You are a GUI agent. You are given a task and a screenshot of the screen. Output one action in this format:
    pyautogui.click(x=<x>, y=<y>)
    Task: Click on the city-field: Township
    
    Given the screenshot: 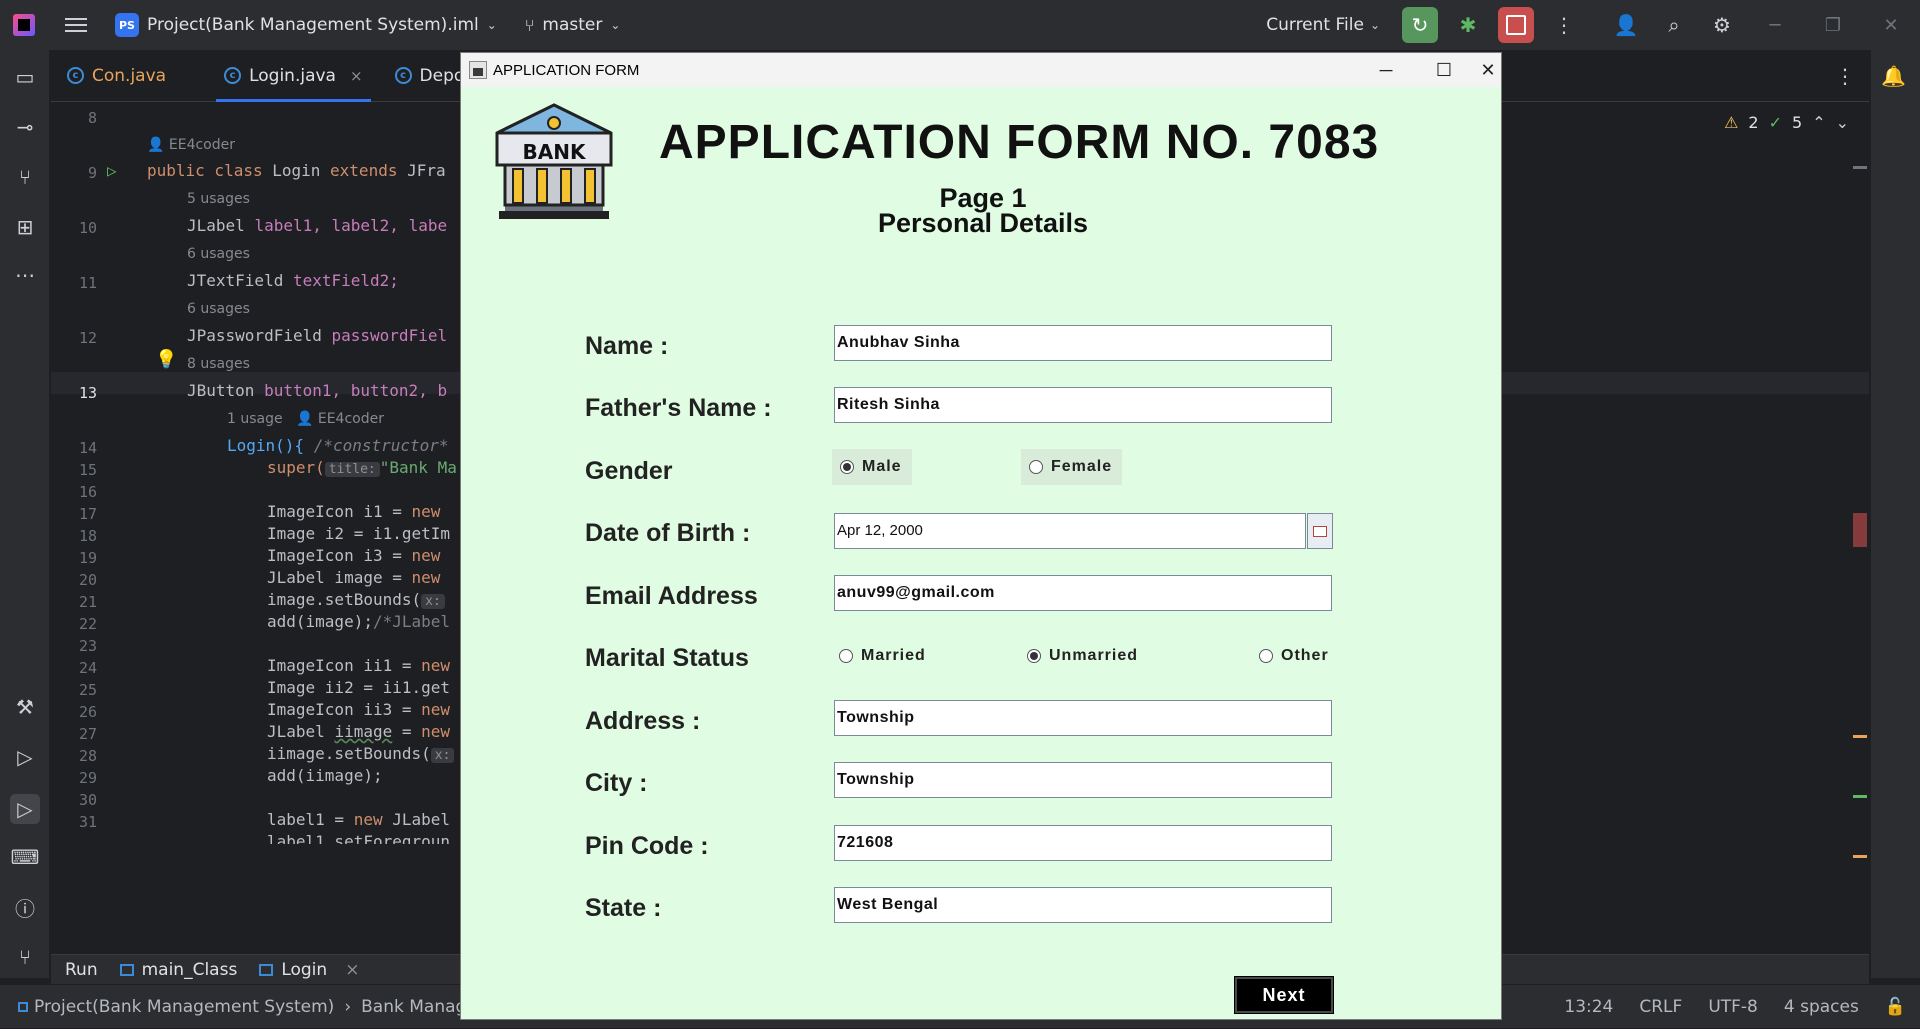 What is the action you would take?
    pyautogui.click(x=1083, y=780)
    